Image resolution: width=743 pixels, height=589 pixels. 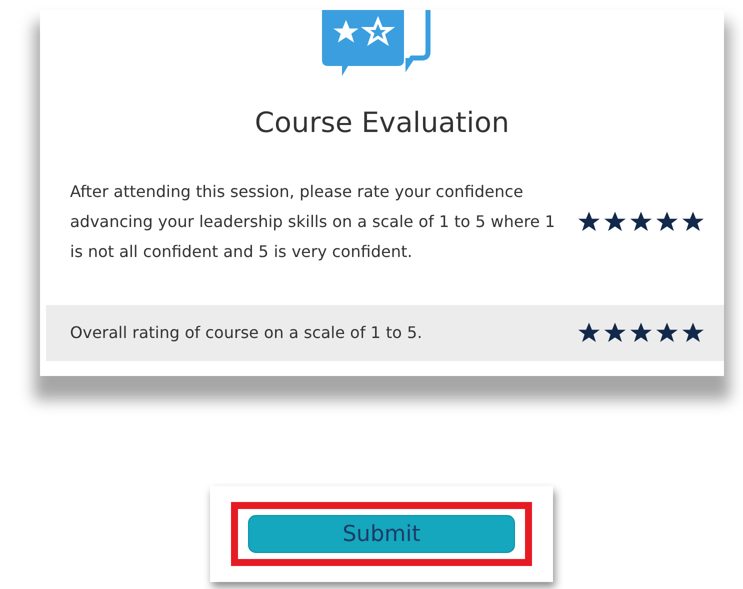 I want to click on form-title: Course Evaluation, so click(x=382, y=122).